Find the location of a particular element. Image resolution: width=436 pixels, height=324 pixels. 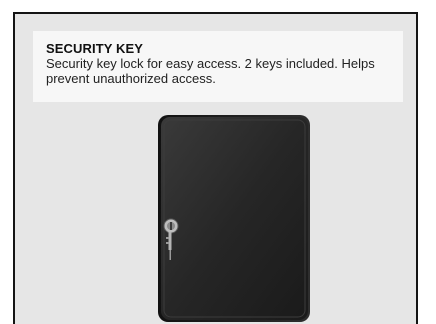

product-title: SECURITY KEY is located at coordinates (95, 48).